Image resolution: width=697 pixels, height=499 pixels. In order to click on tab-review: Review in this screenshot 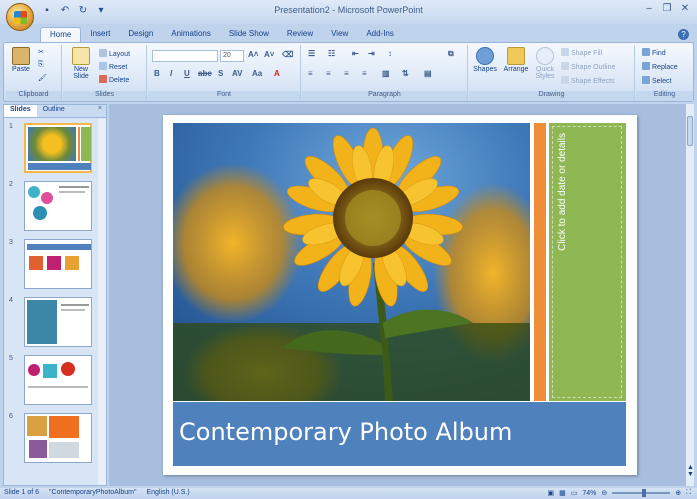, I will do `click(300, 35)`.